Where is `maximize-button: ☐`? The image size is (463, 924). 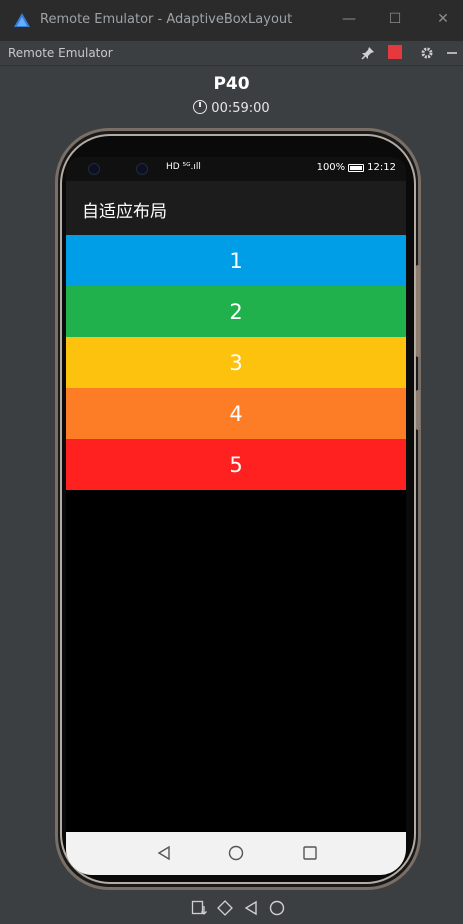
maximize-button: ☐ is located at coordinates (395, 19).